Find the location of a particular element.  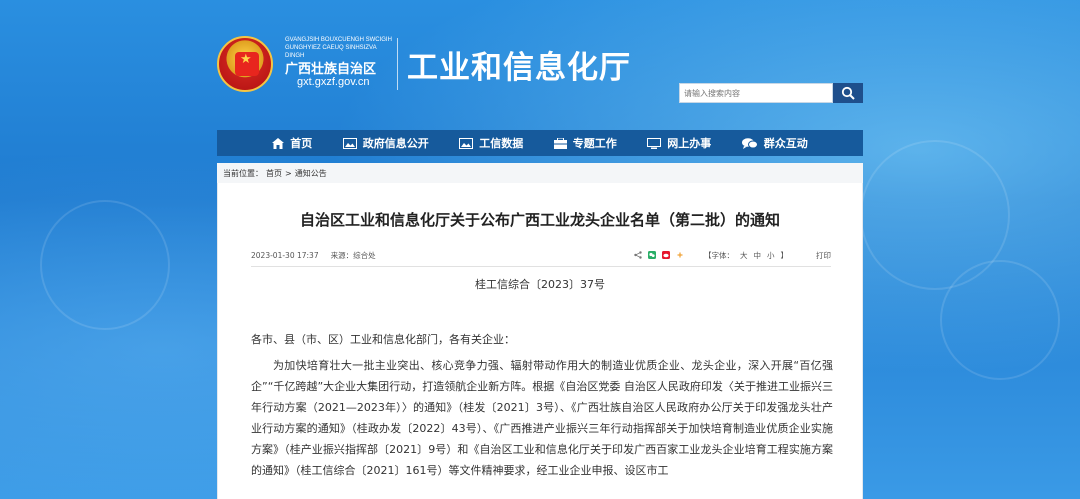

nav-item-topics: 专题工作 is located at coordinates (585, 143).